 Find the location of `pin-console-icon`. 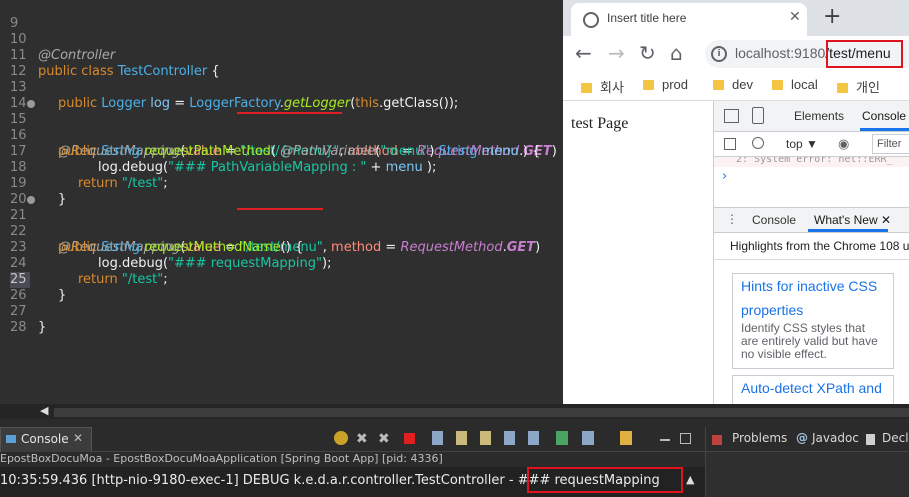

pin-console-icon is located at coordinates (562, 438).